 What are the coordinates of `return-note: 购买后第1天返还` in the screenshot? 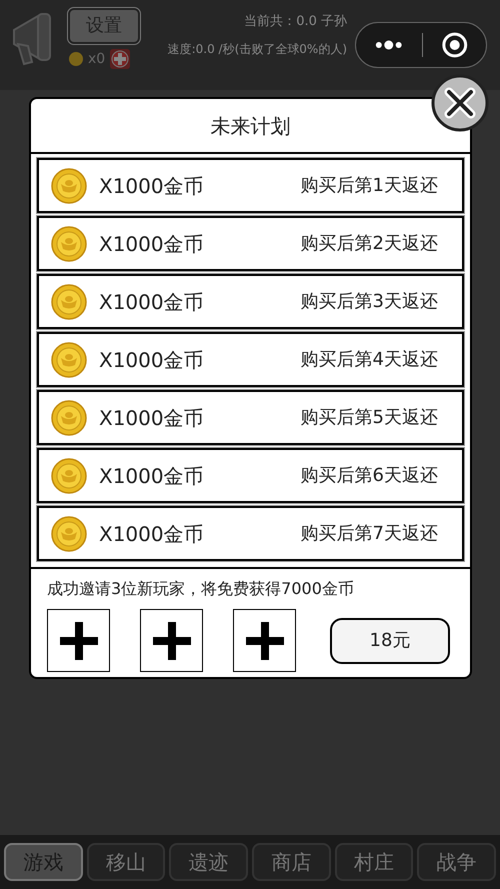 It's located at (369, 186).